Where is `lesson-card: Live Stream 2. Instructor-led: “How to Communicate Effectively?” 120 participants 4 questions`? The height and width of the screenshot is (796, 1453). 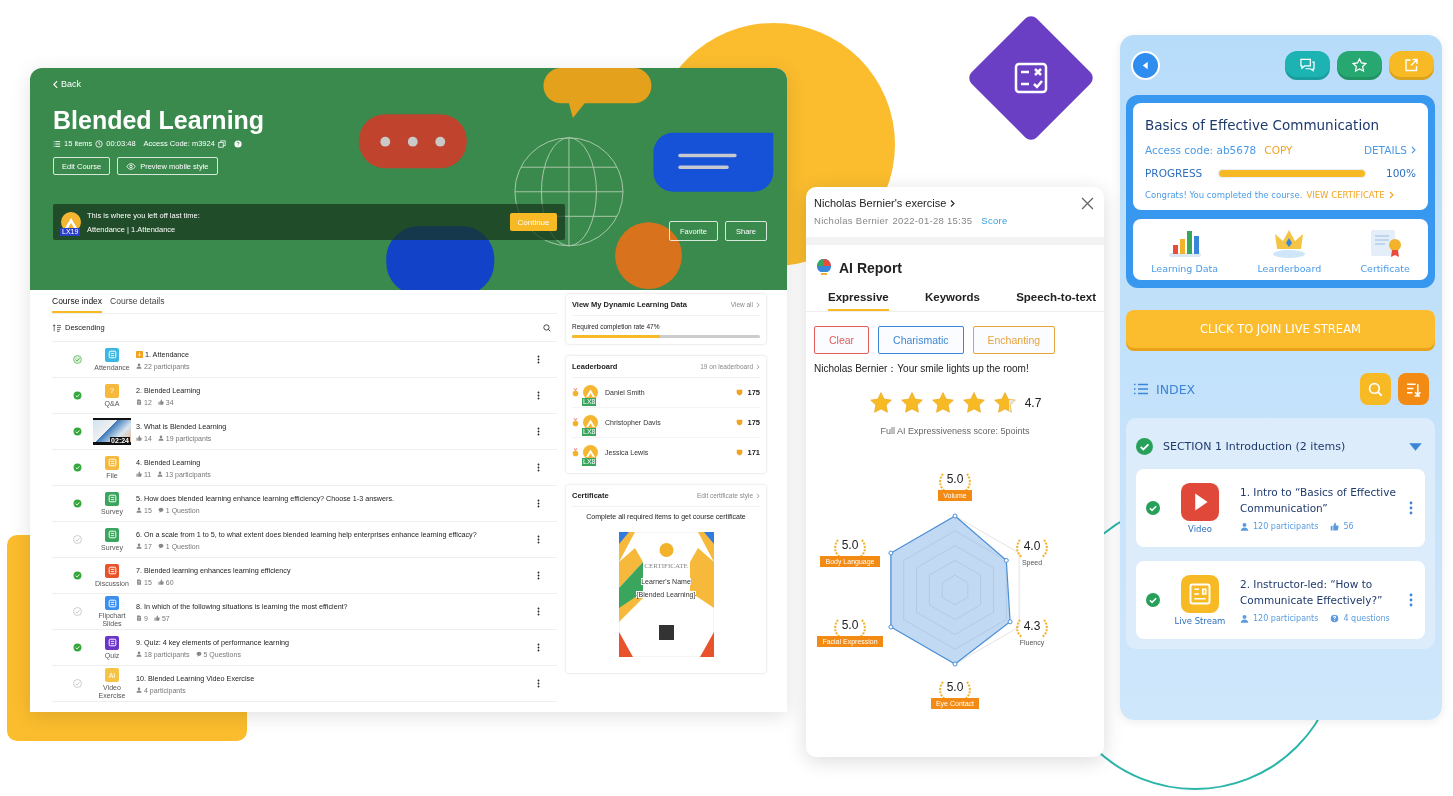 lesson-card: Live Stream 2. Instructor-led: “How to Communicate Effectively?” 120 participants 4 questions is located at coordinates (1280, 600).